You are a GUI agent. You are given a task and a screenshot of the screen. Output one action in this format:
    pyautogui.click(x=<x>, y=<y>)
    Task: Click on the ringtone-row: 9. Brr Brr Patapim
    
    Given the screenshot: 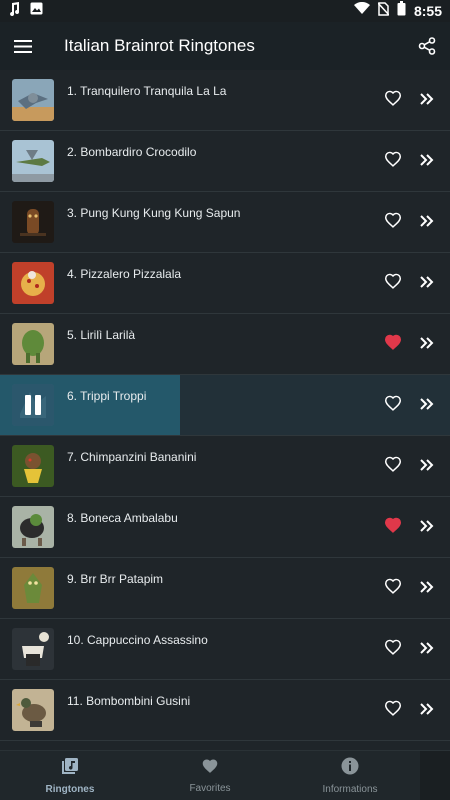 What is the action you would take?
    pyautogui.click(x=225, y=588)
    